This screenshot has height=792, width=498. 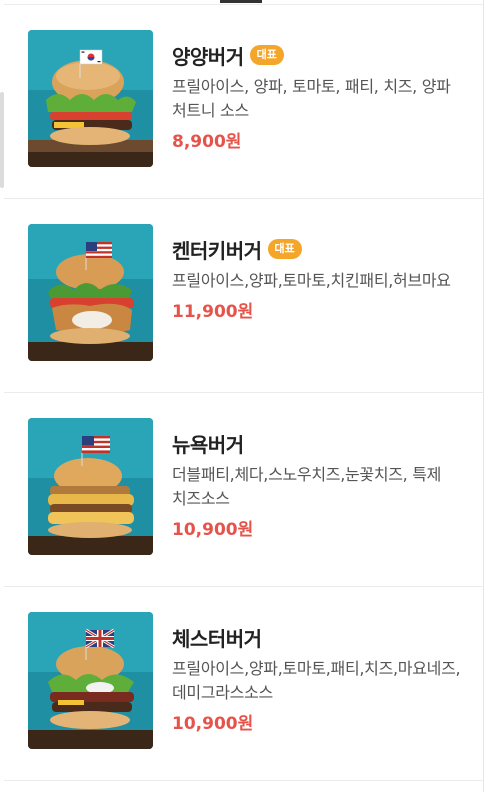 I want to click on menu-name: 양양버거, so click(x=208, y=56).